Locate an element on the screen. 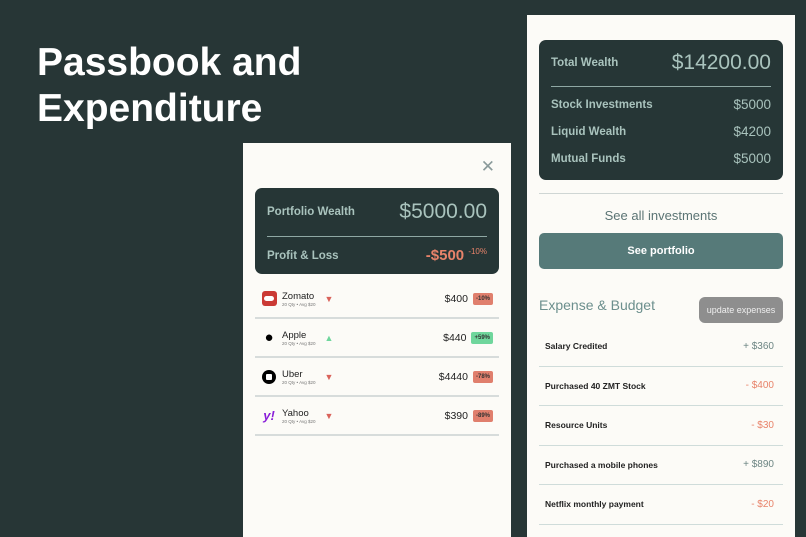  pl-amount: -$500 is located at coordinates (445, 255).